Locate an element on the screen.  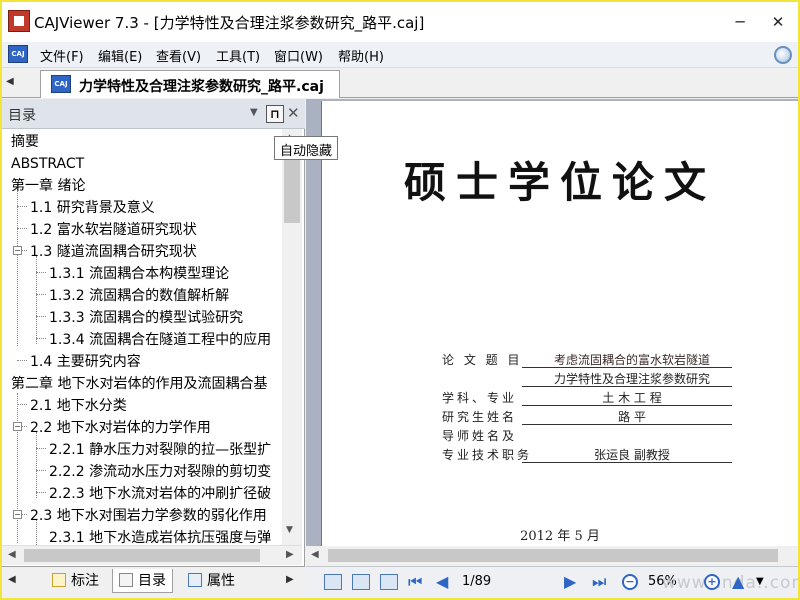
pin-icon: ⊓ is located at coordinates (275, 114).